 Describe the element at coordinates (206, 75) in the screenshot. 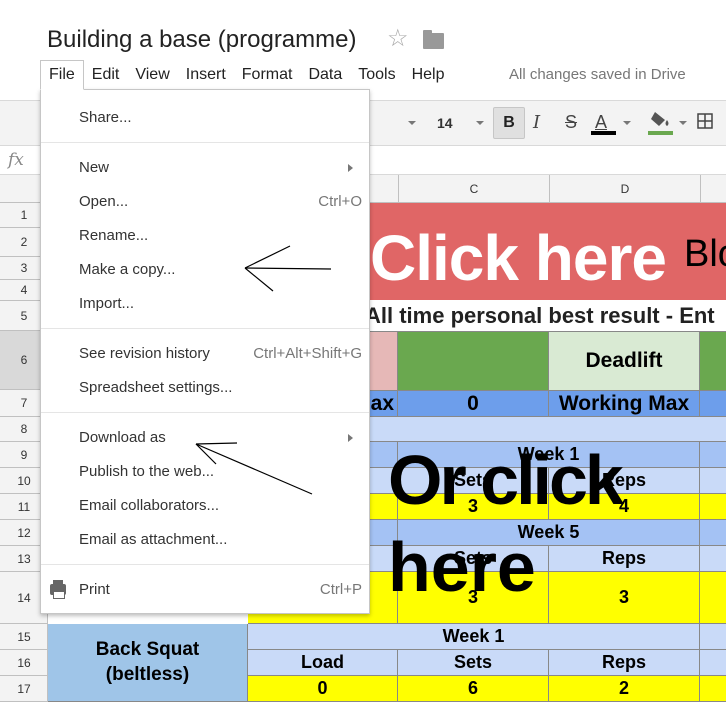

I see `menu-insert: Insert` at that location.